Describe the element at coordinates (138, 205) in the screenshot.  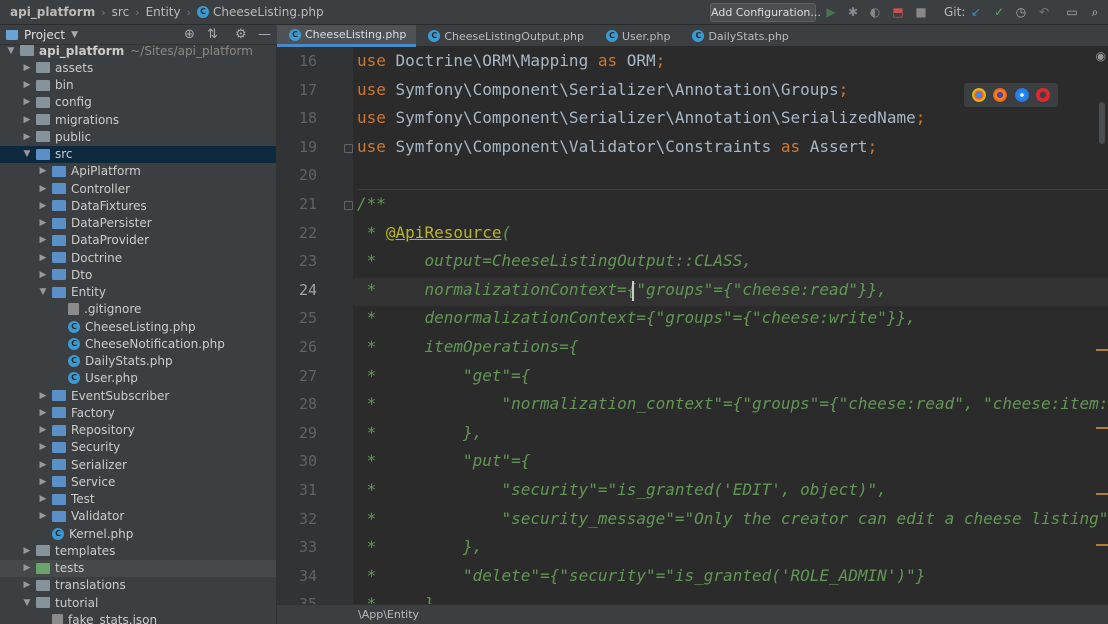
I see `tree-item: ▶ DataFixtures` at that location.